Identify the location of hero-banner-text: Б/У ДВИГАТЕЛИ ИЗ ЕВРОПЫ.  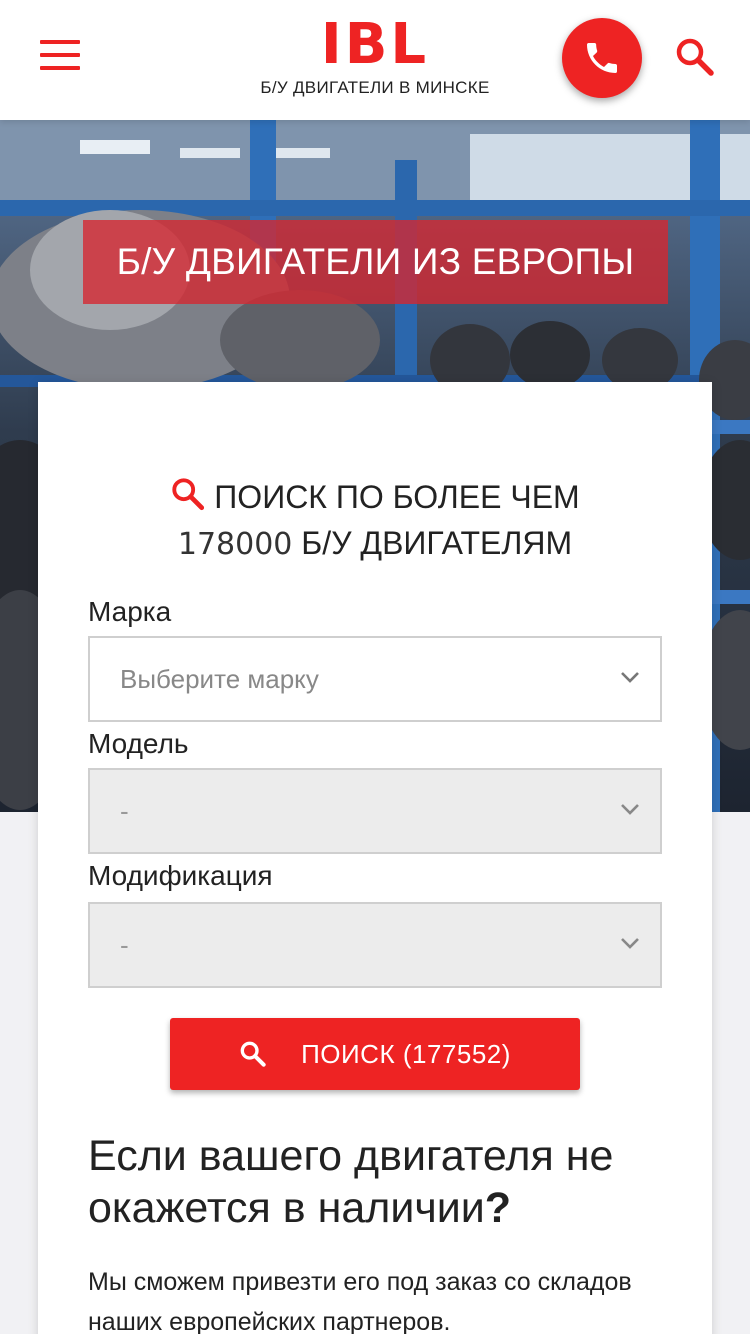
(375, 261).